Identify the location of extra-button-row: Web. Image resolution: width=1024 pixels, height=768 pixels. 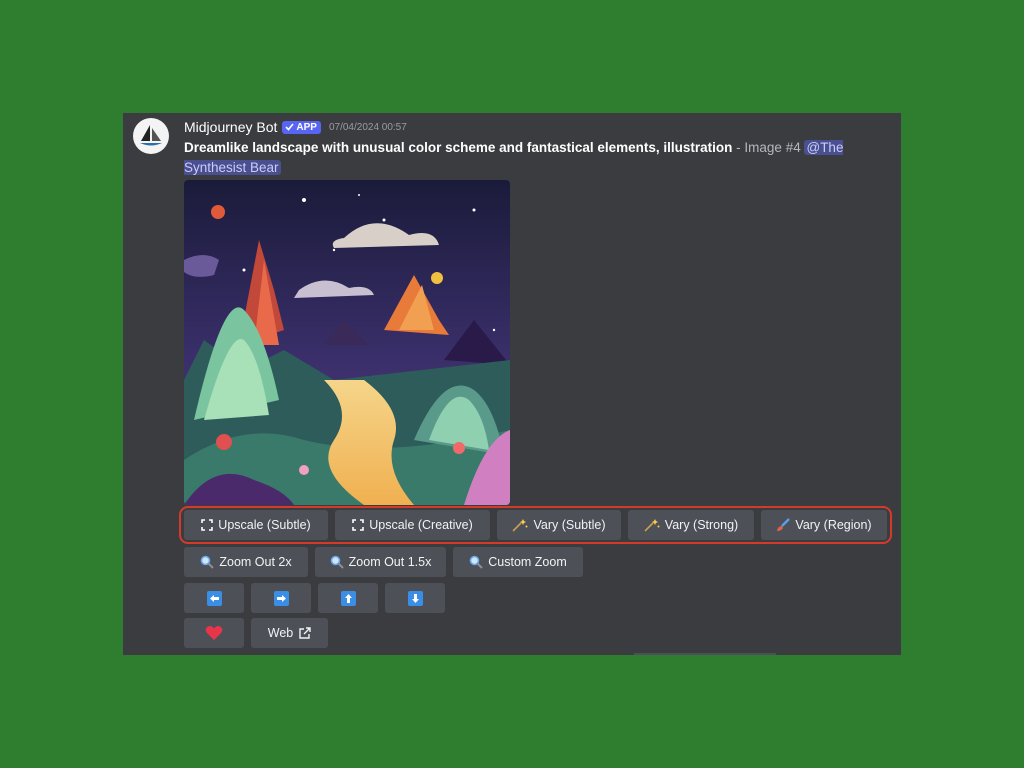
(256, 633).